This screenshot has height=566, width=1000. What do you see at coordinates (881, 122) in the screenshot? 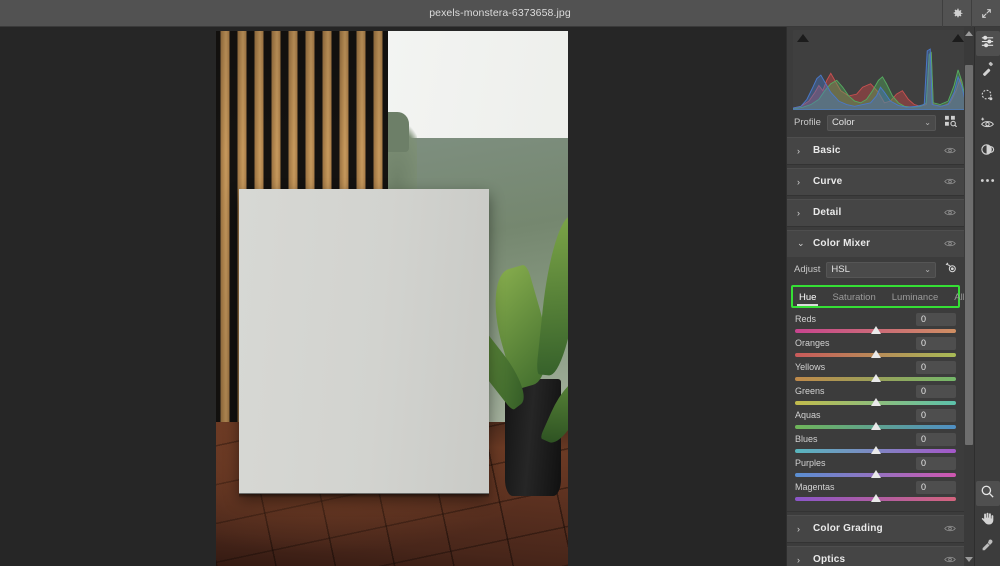
I see `profile-select: Color ⌄` at bounding box center [881, 122].